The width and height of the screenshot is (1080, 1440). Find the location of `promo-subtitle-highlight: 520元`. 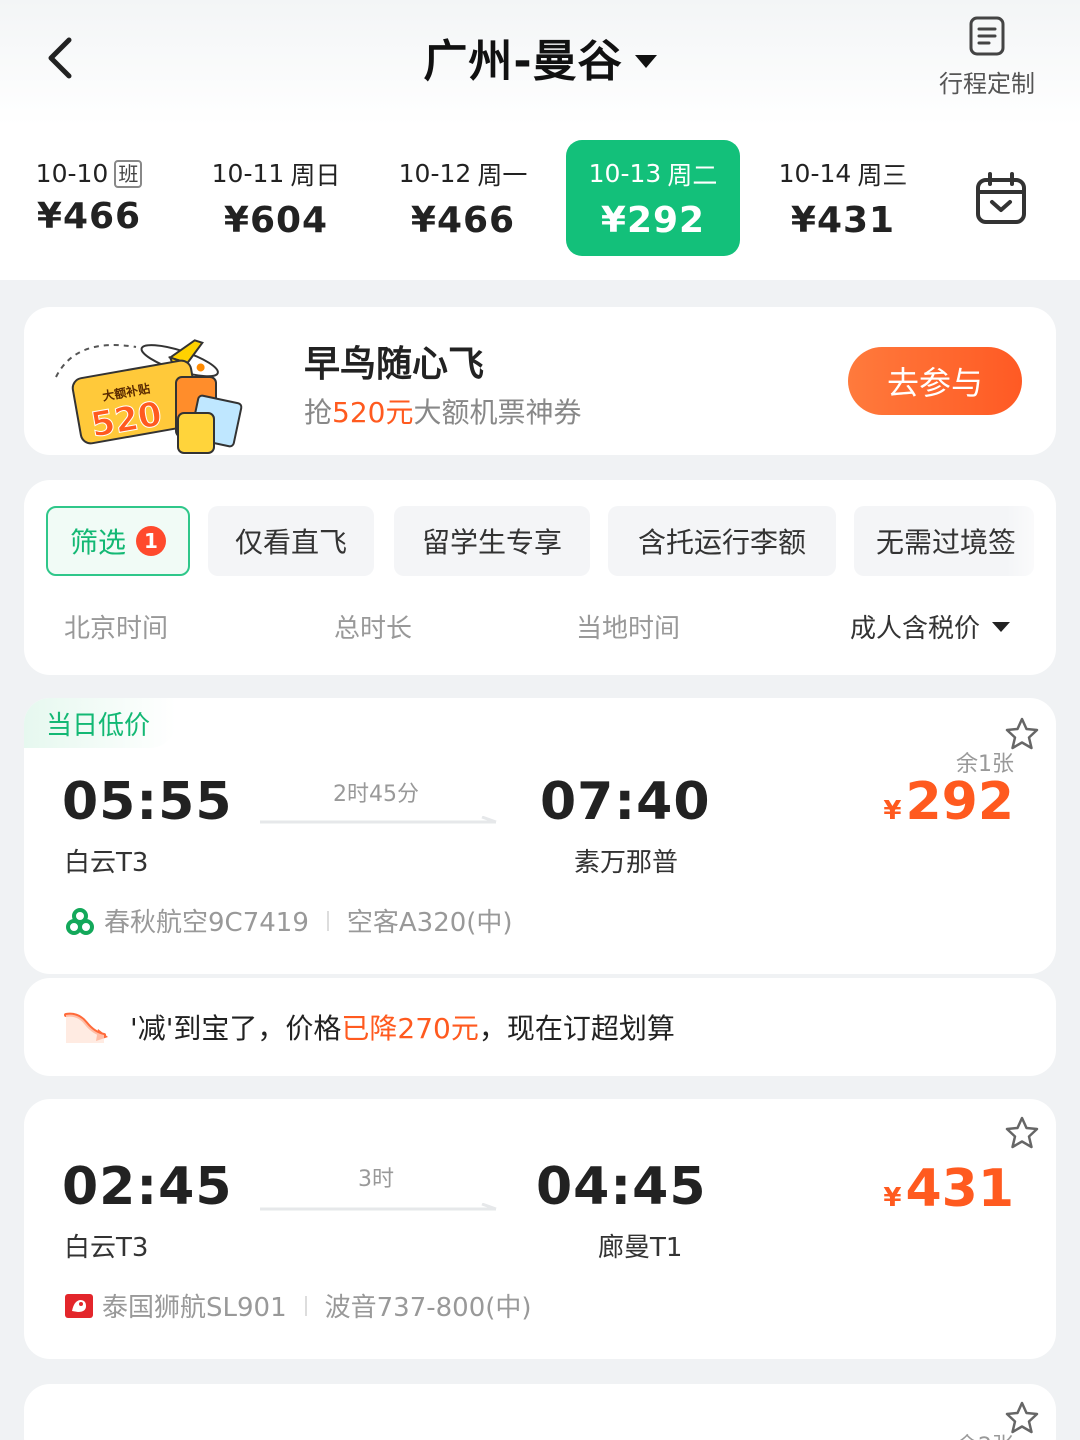

promo-subtitle-highlight: 520元 is located at coordinates (373, 412).